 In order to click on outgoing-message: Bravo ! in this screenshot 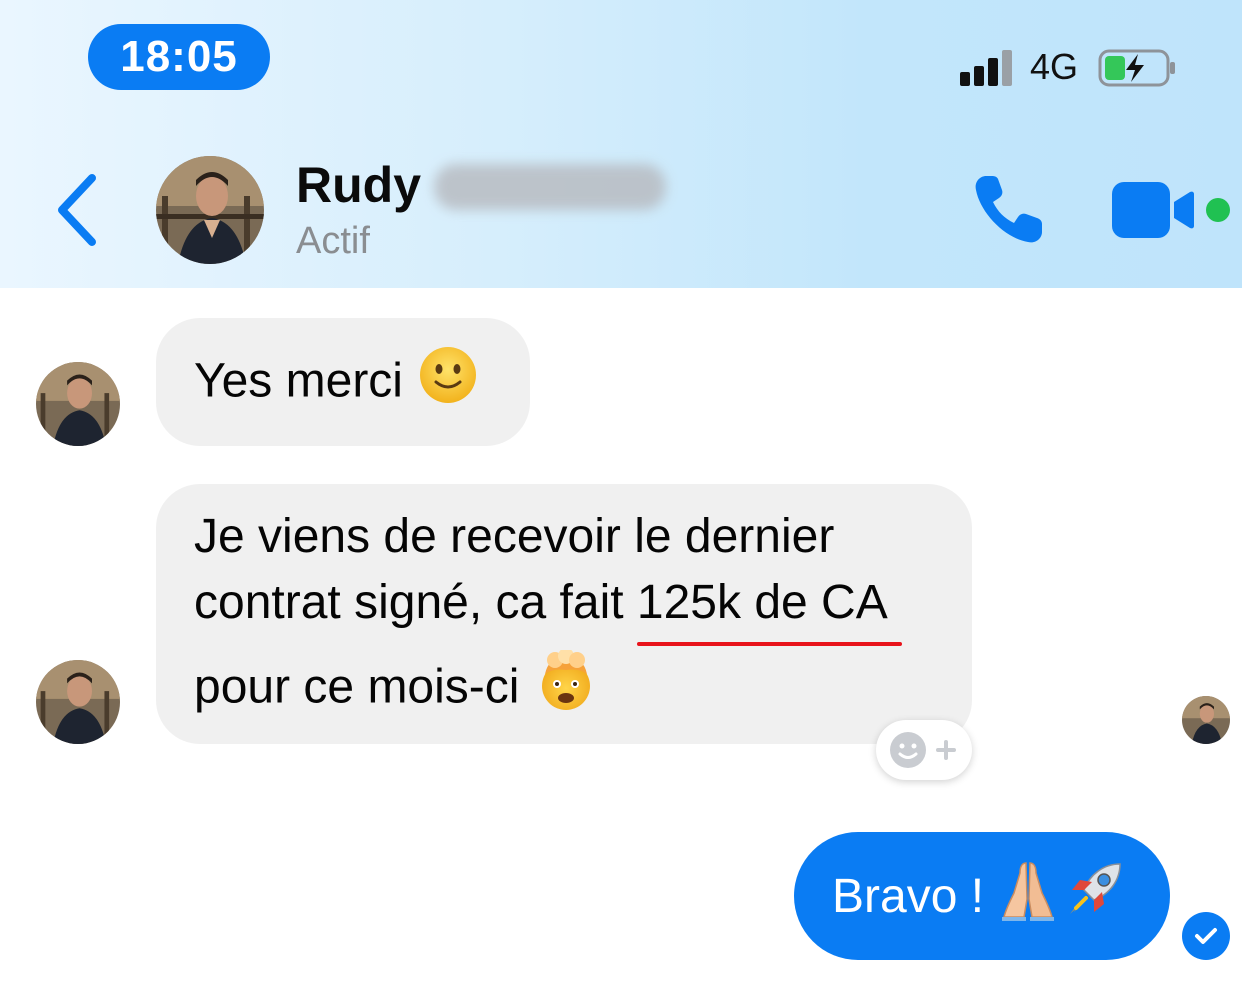, I will do `click(982, 896)`.